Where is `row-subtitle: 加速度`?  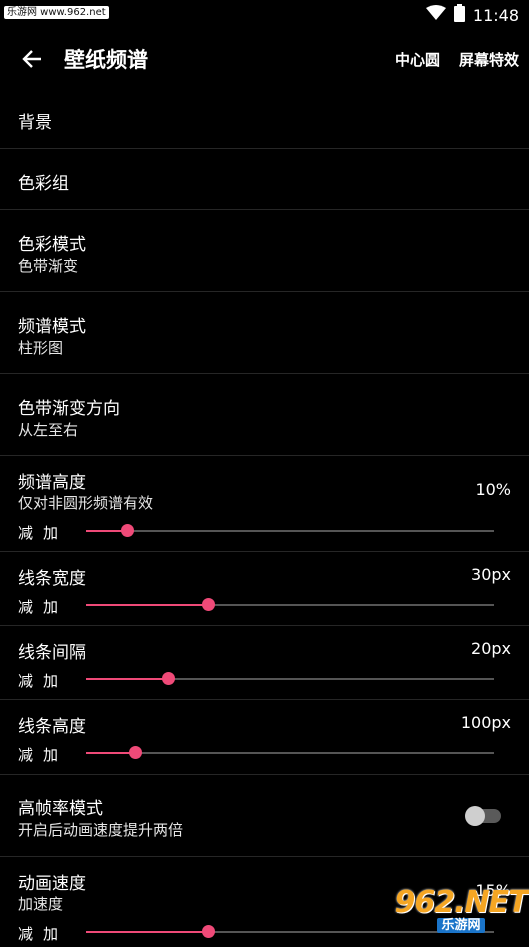 row-subtitle: 加速度 is located at coordinates (41, 904).